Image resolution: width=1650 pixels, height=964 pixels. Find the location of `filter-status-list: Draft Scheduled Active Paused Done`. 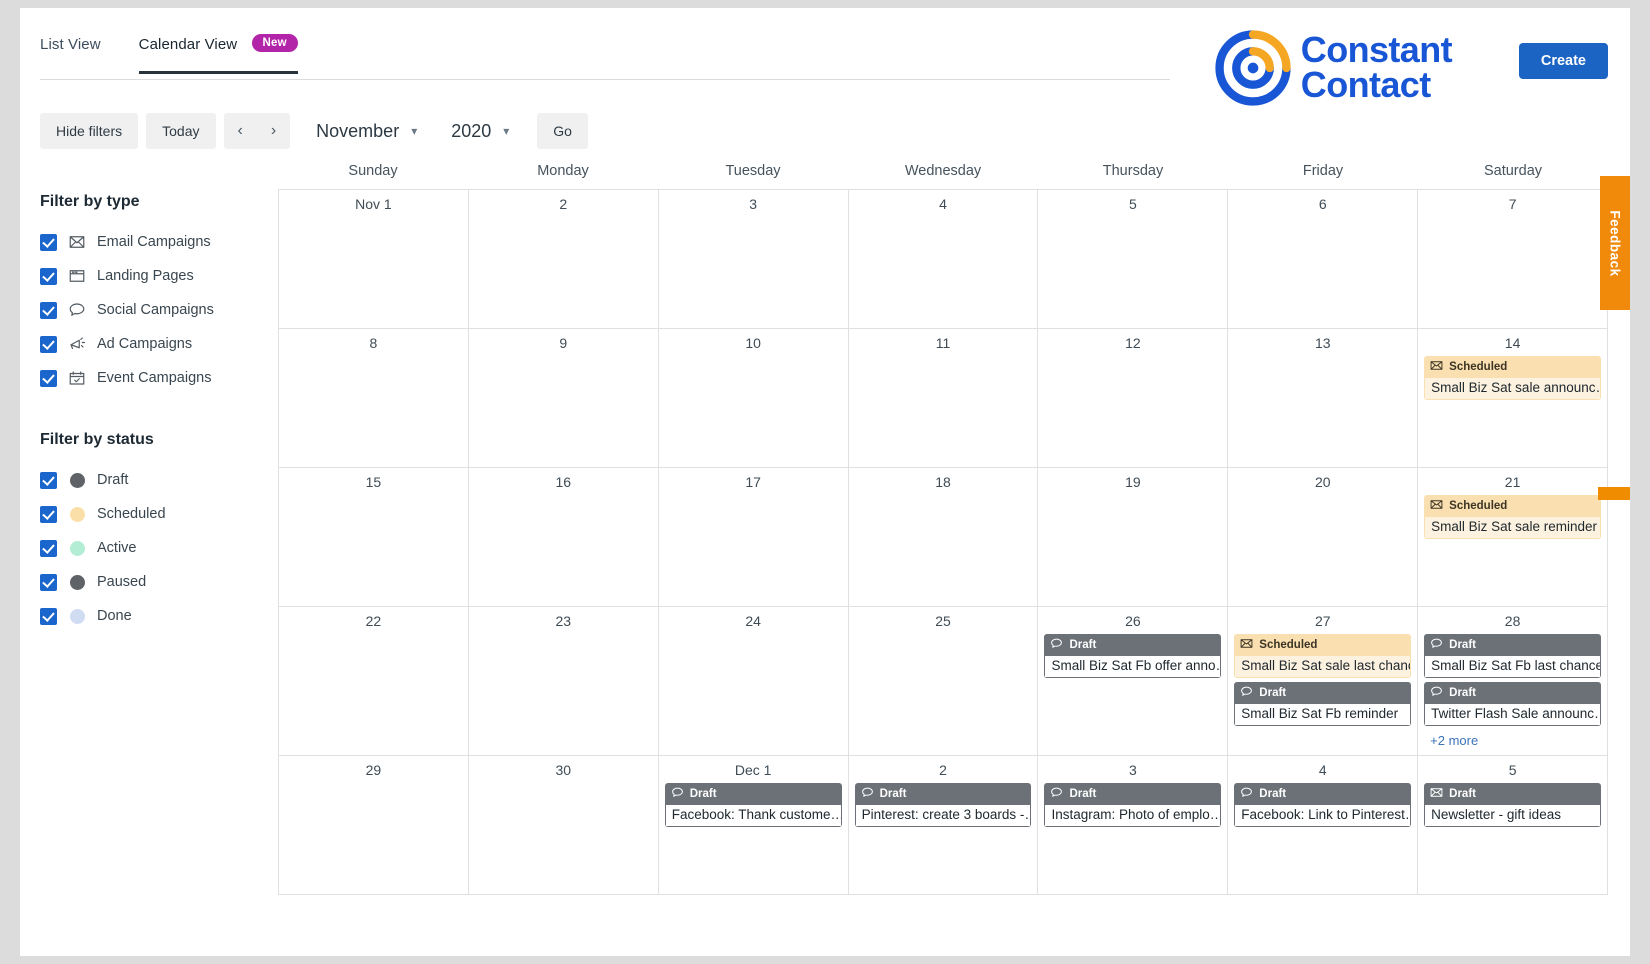

filter-status-list: Draft Scheduled Active Paused Done is located at coordinates (155, 548).